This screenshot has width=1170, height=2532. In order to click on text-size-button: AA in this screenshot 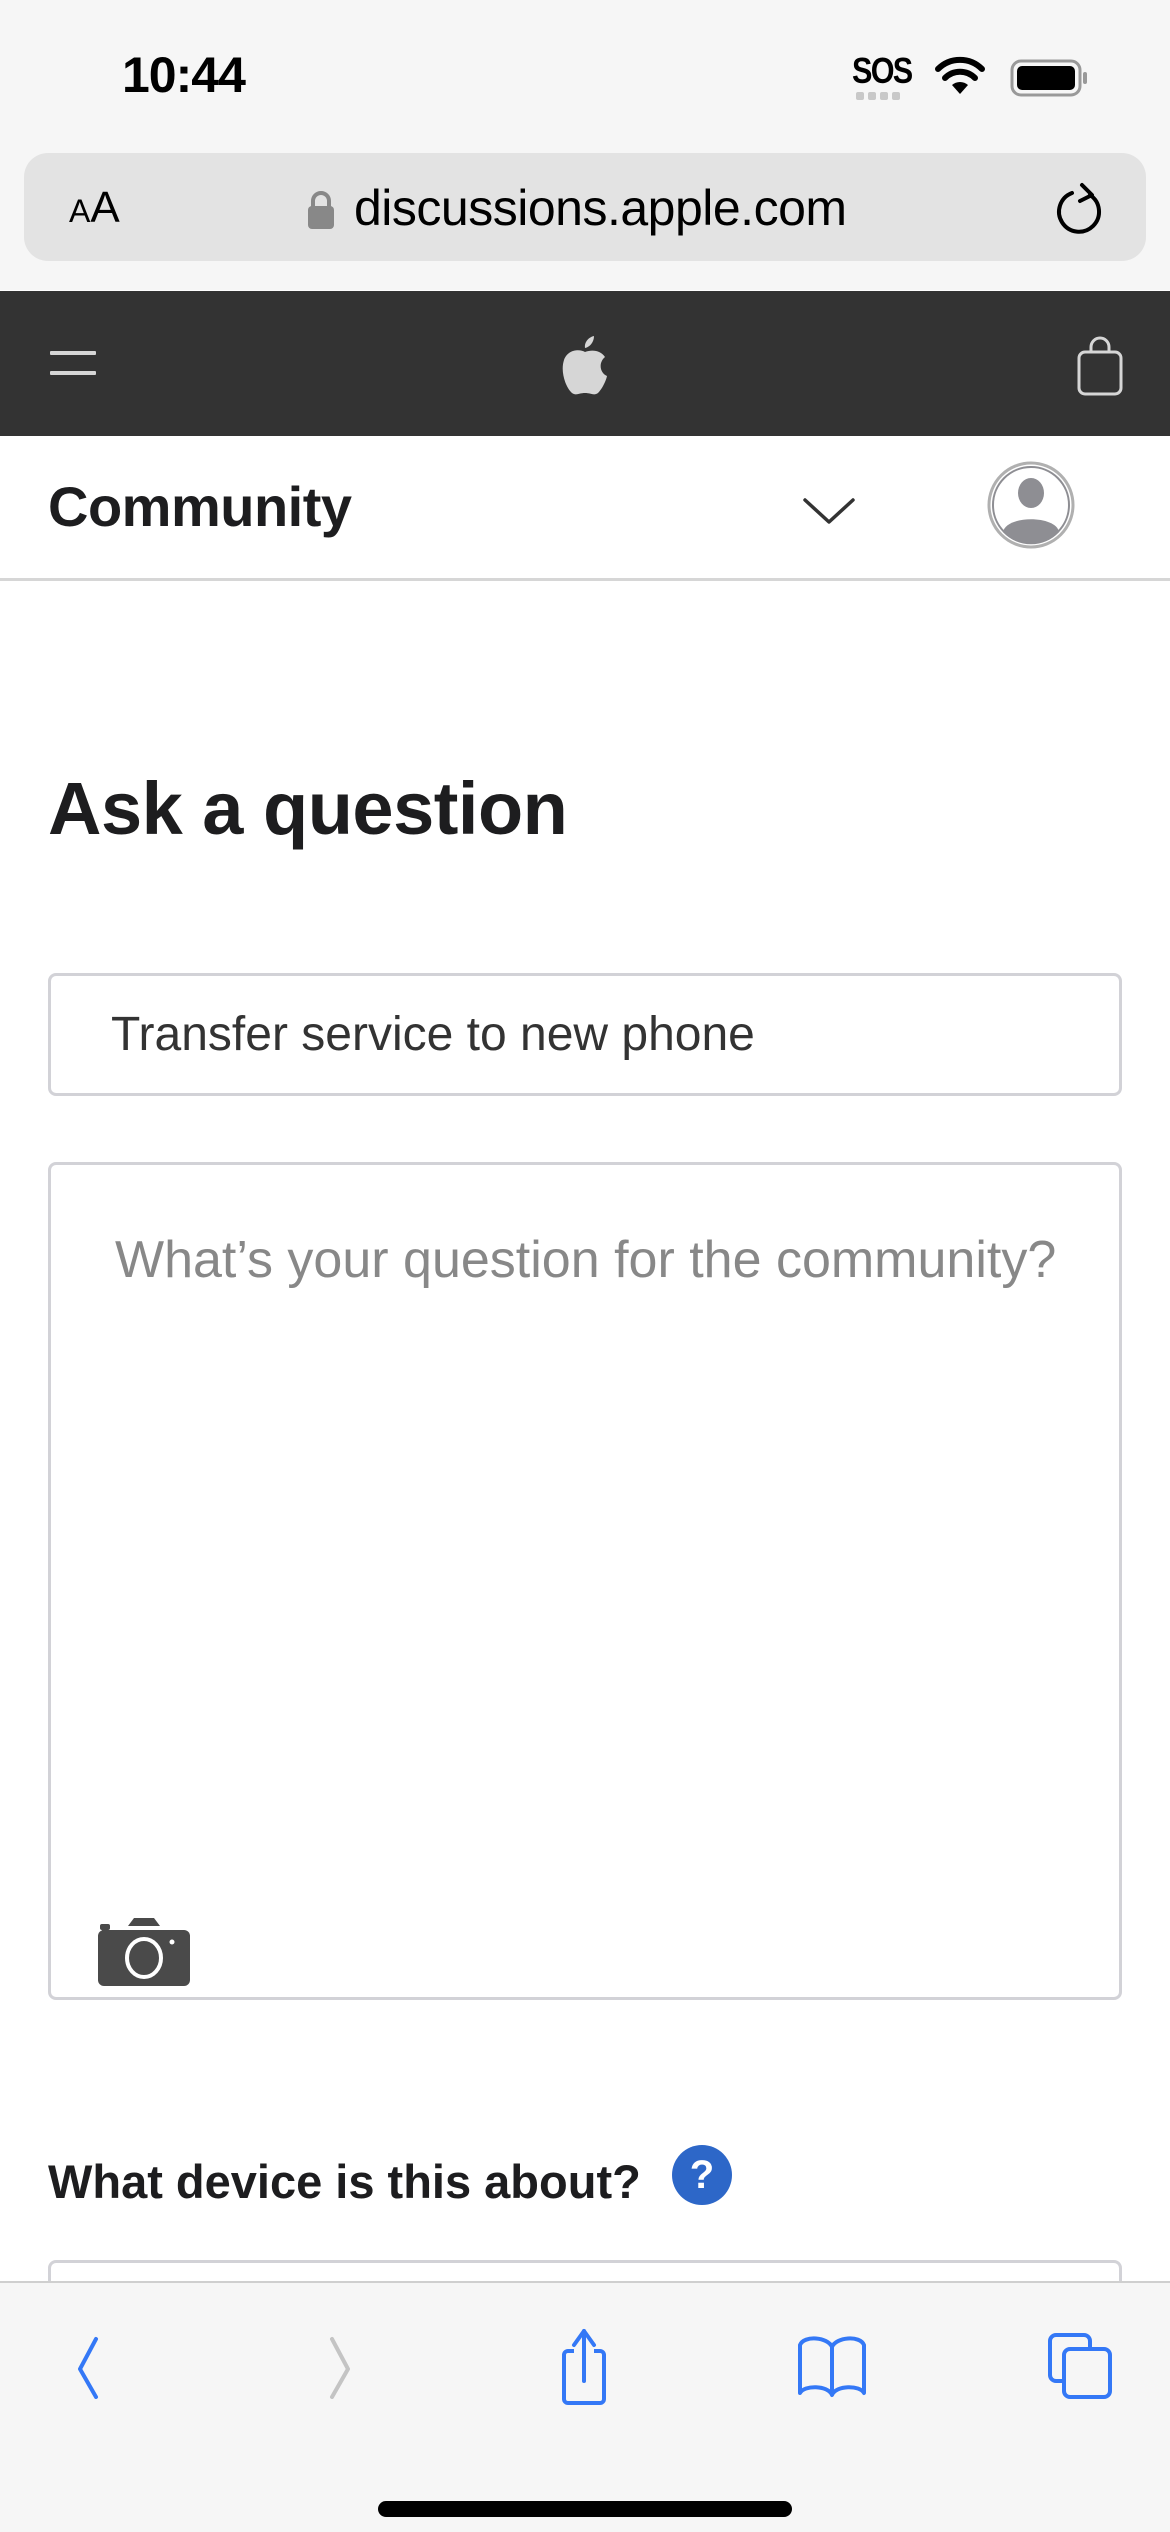, I will do `click(94, 208)`.